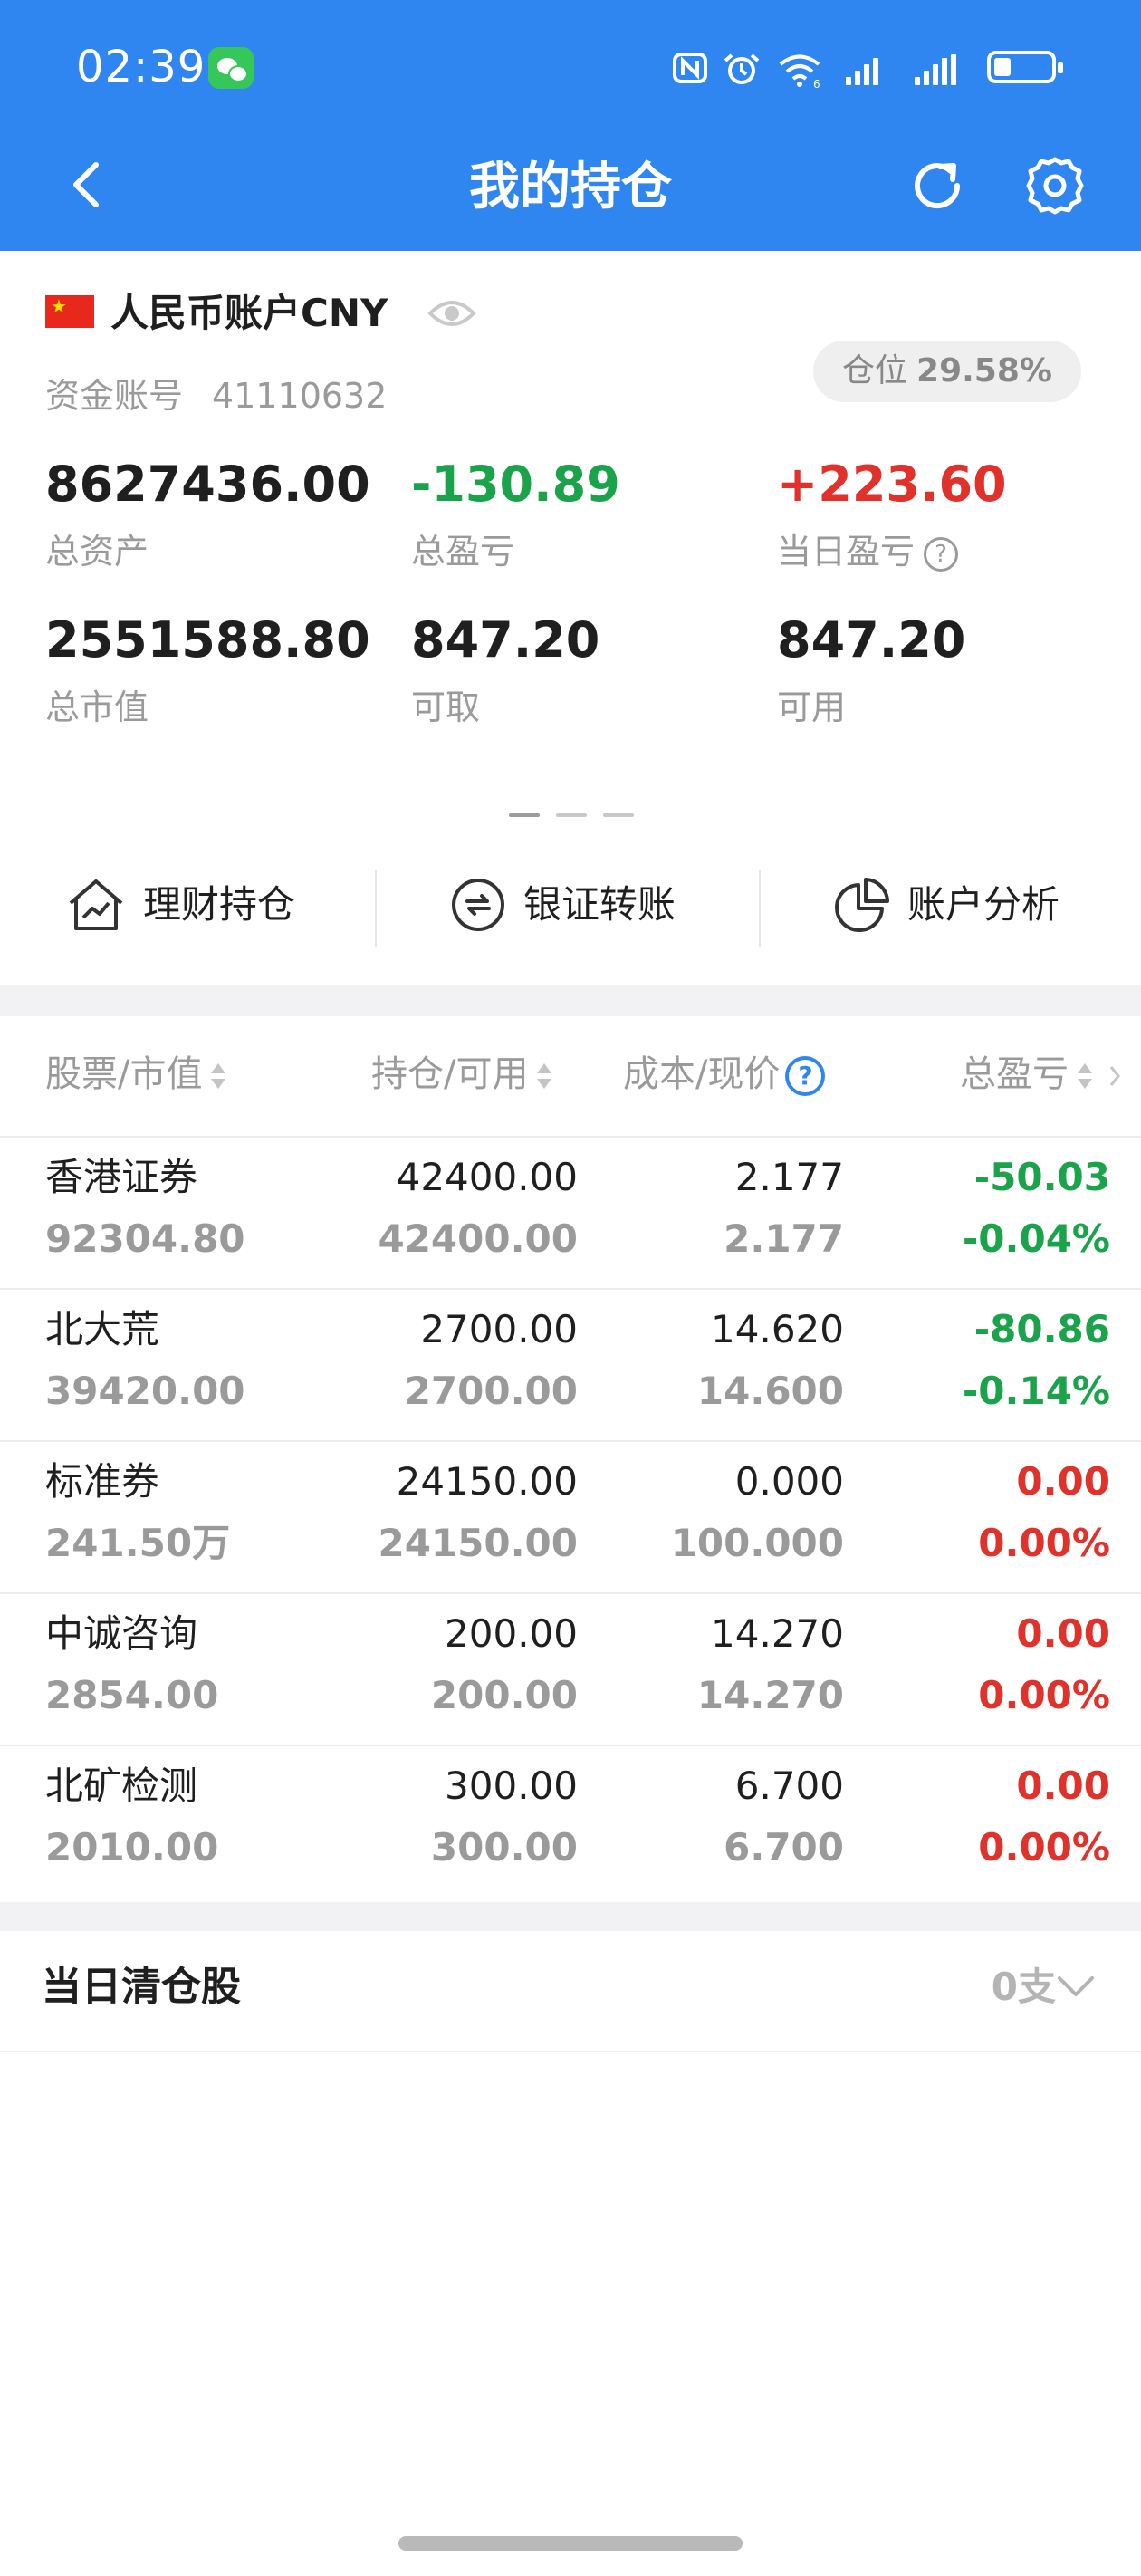 This screenshot has height=2576, width=1141. Describe the element at coordinates (491, 1391) in the screenshot. I see `available-qty: 2700.00` at that location.